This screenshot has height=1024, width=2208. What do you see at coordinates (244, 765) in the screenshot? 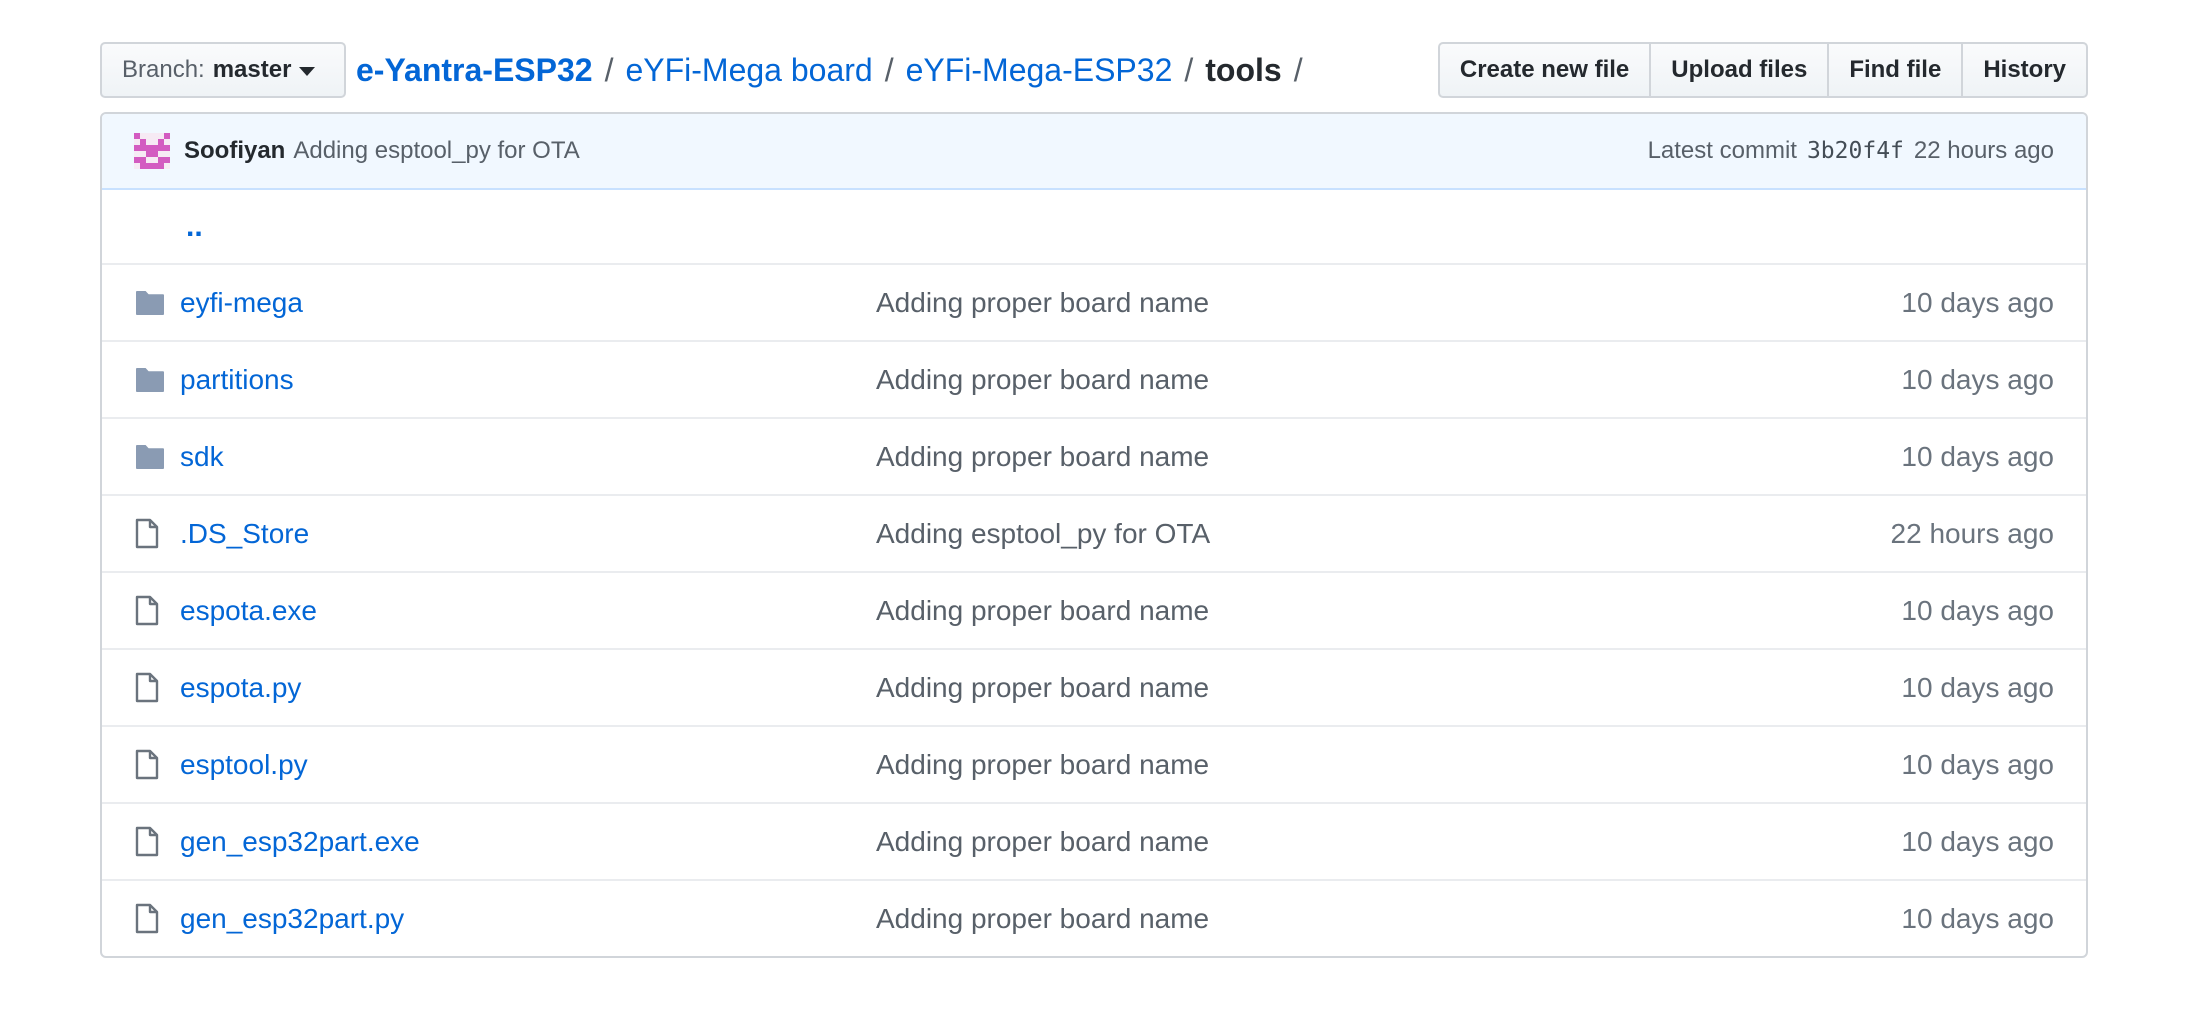
I see `file-name-link: esptool.py` at bounding box center [244, 765].